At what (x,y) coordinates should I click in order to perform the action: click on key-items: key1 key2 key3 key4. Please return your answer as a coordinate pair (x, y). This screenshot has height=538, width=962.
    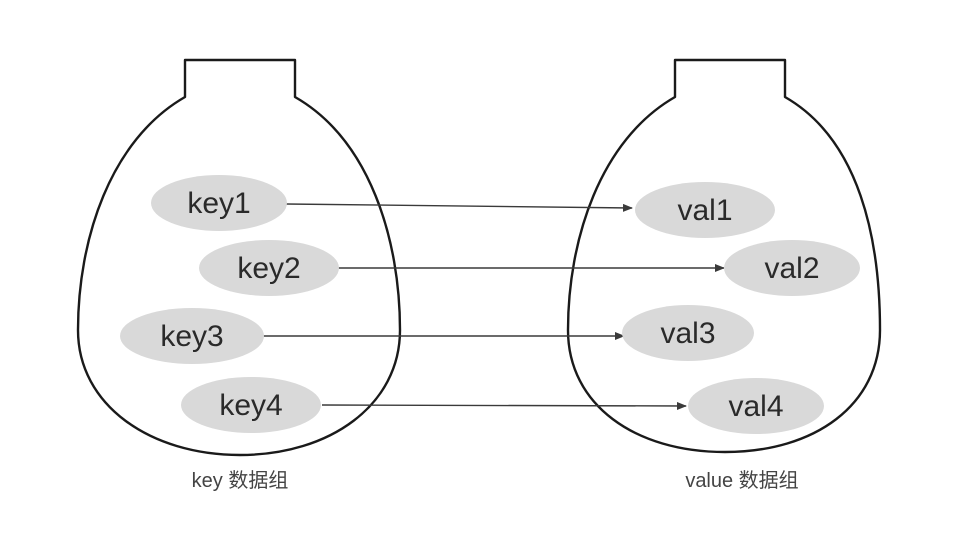
    Looking at the image, I should click on (229, 304).